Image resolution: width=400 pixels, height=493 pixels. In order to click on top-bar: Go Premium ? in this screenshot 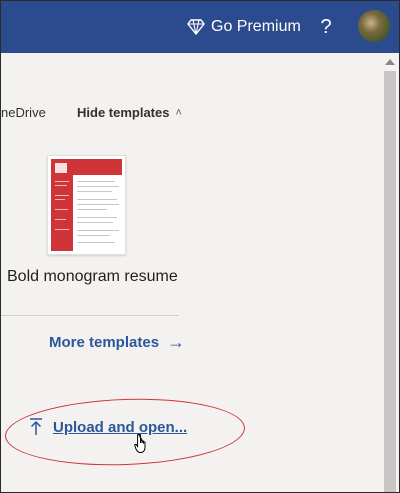, I will do `click(200, 27)`.